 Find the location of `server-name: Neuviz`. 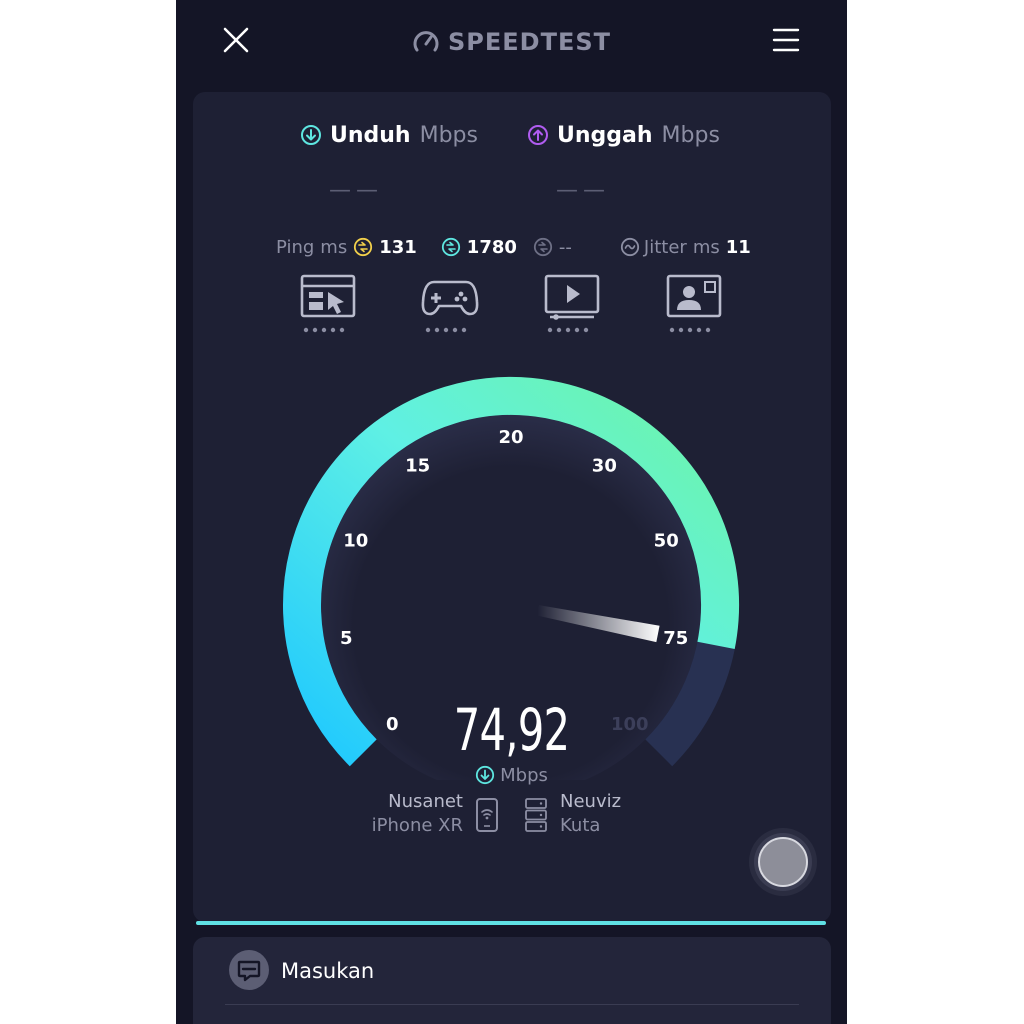

server-name: Neuviz is located at coordinates (591, 801).